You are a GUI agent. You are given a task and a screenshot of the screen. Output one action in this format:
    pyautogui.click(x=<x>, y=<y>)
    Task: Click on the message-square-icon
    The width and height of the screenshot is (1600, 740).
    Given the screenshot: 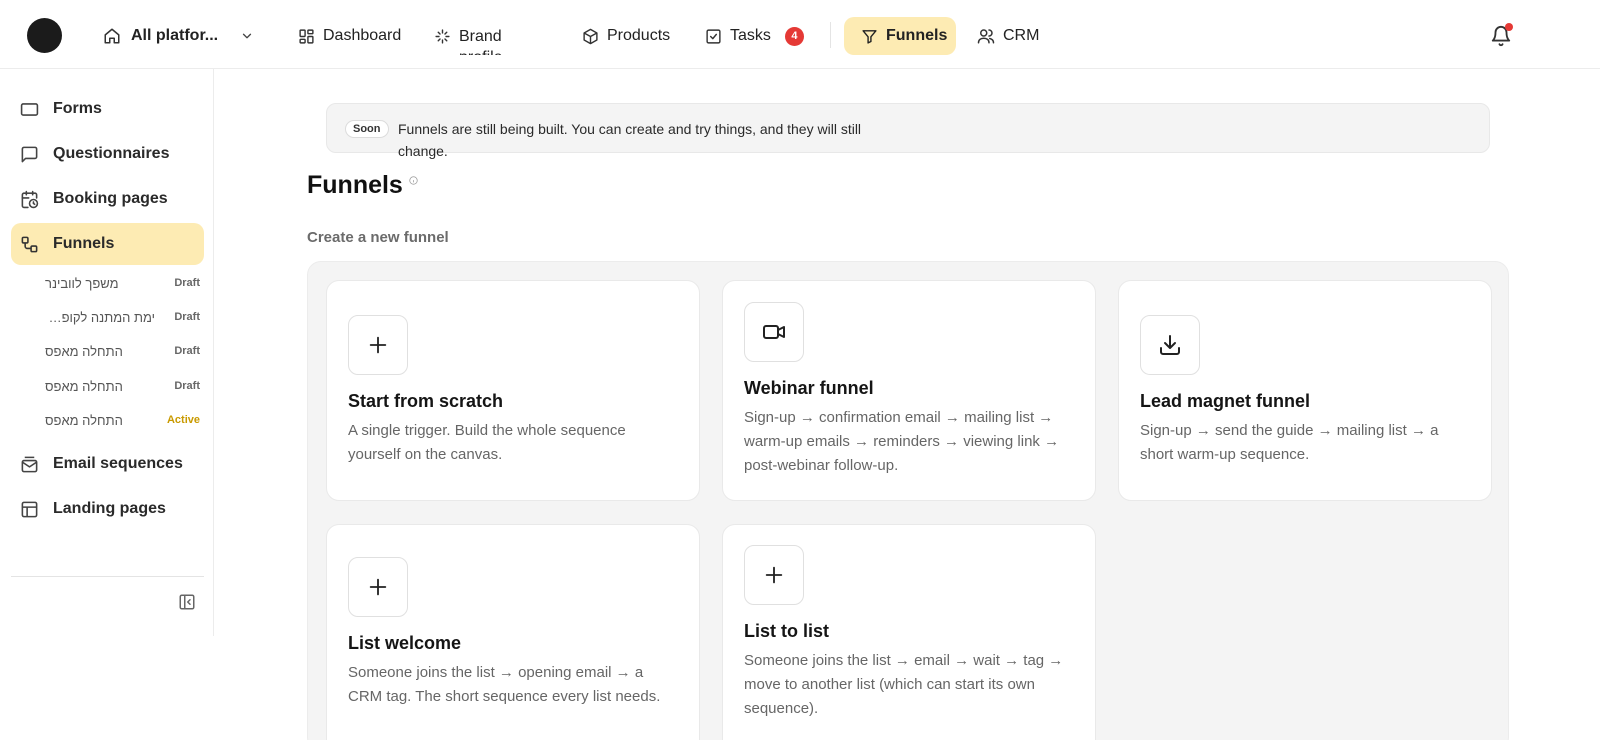 What is the action you would take?
    pyautogui.click(x=29, y=154)
    